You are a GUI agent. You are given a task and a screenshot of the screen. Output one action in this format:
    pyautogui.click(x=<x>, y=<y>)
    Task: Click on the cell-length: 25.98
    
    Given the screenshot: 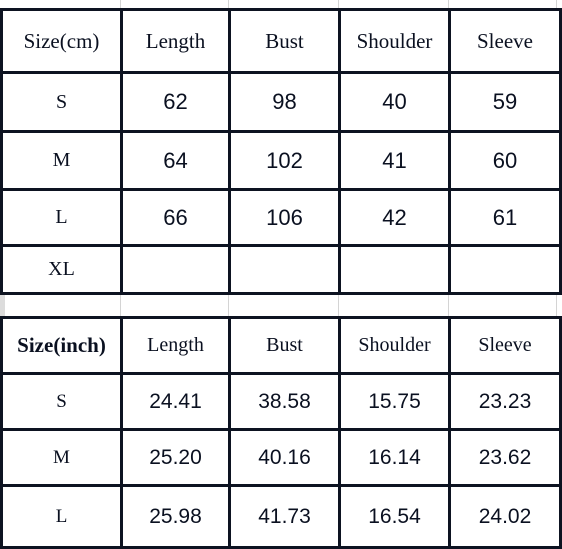 What is the action you would take?
    pyautogui.click(x=175, y=516)
    